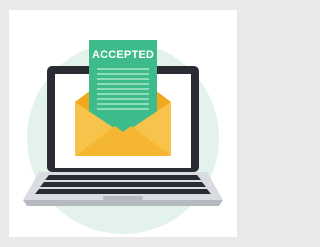 This screenshot has width=320, height=247. I want to click on keyboard-icon, so click(123, 184).